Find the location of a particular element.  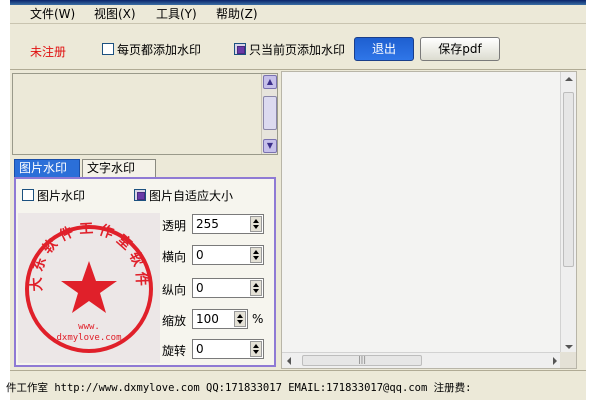

every-page-watermark-label: 每页都添加水印 is located at coordinates (159, 49).